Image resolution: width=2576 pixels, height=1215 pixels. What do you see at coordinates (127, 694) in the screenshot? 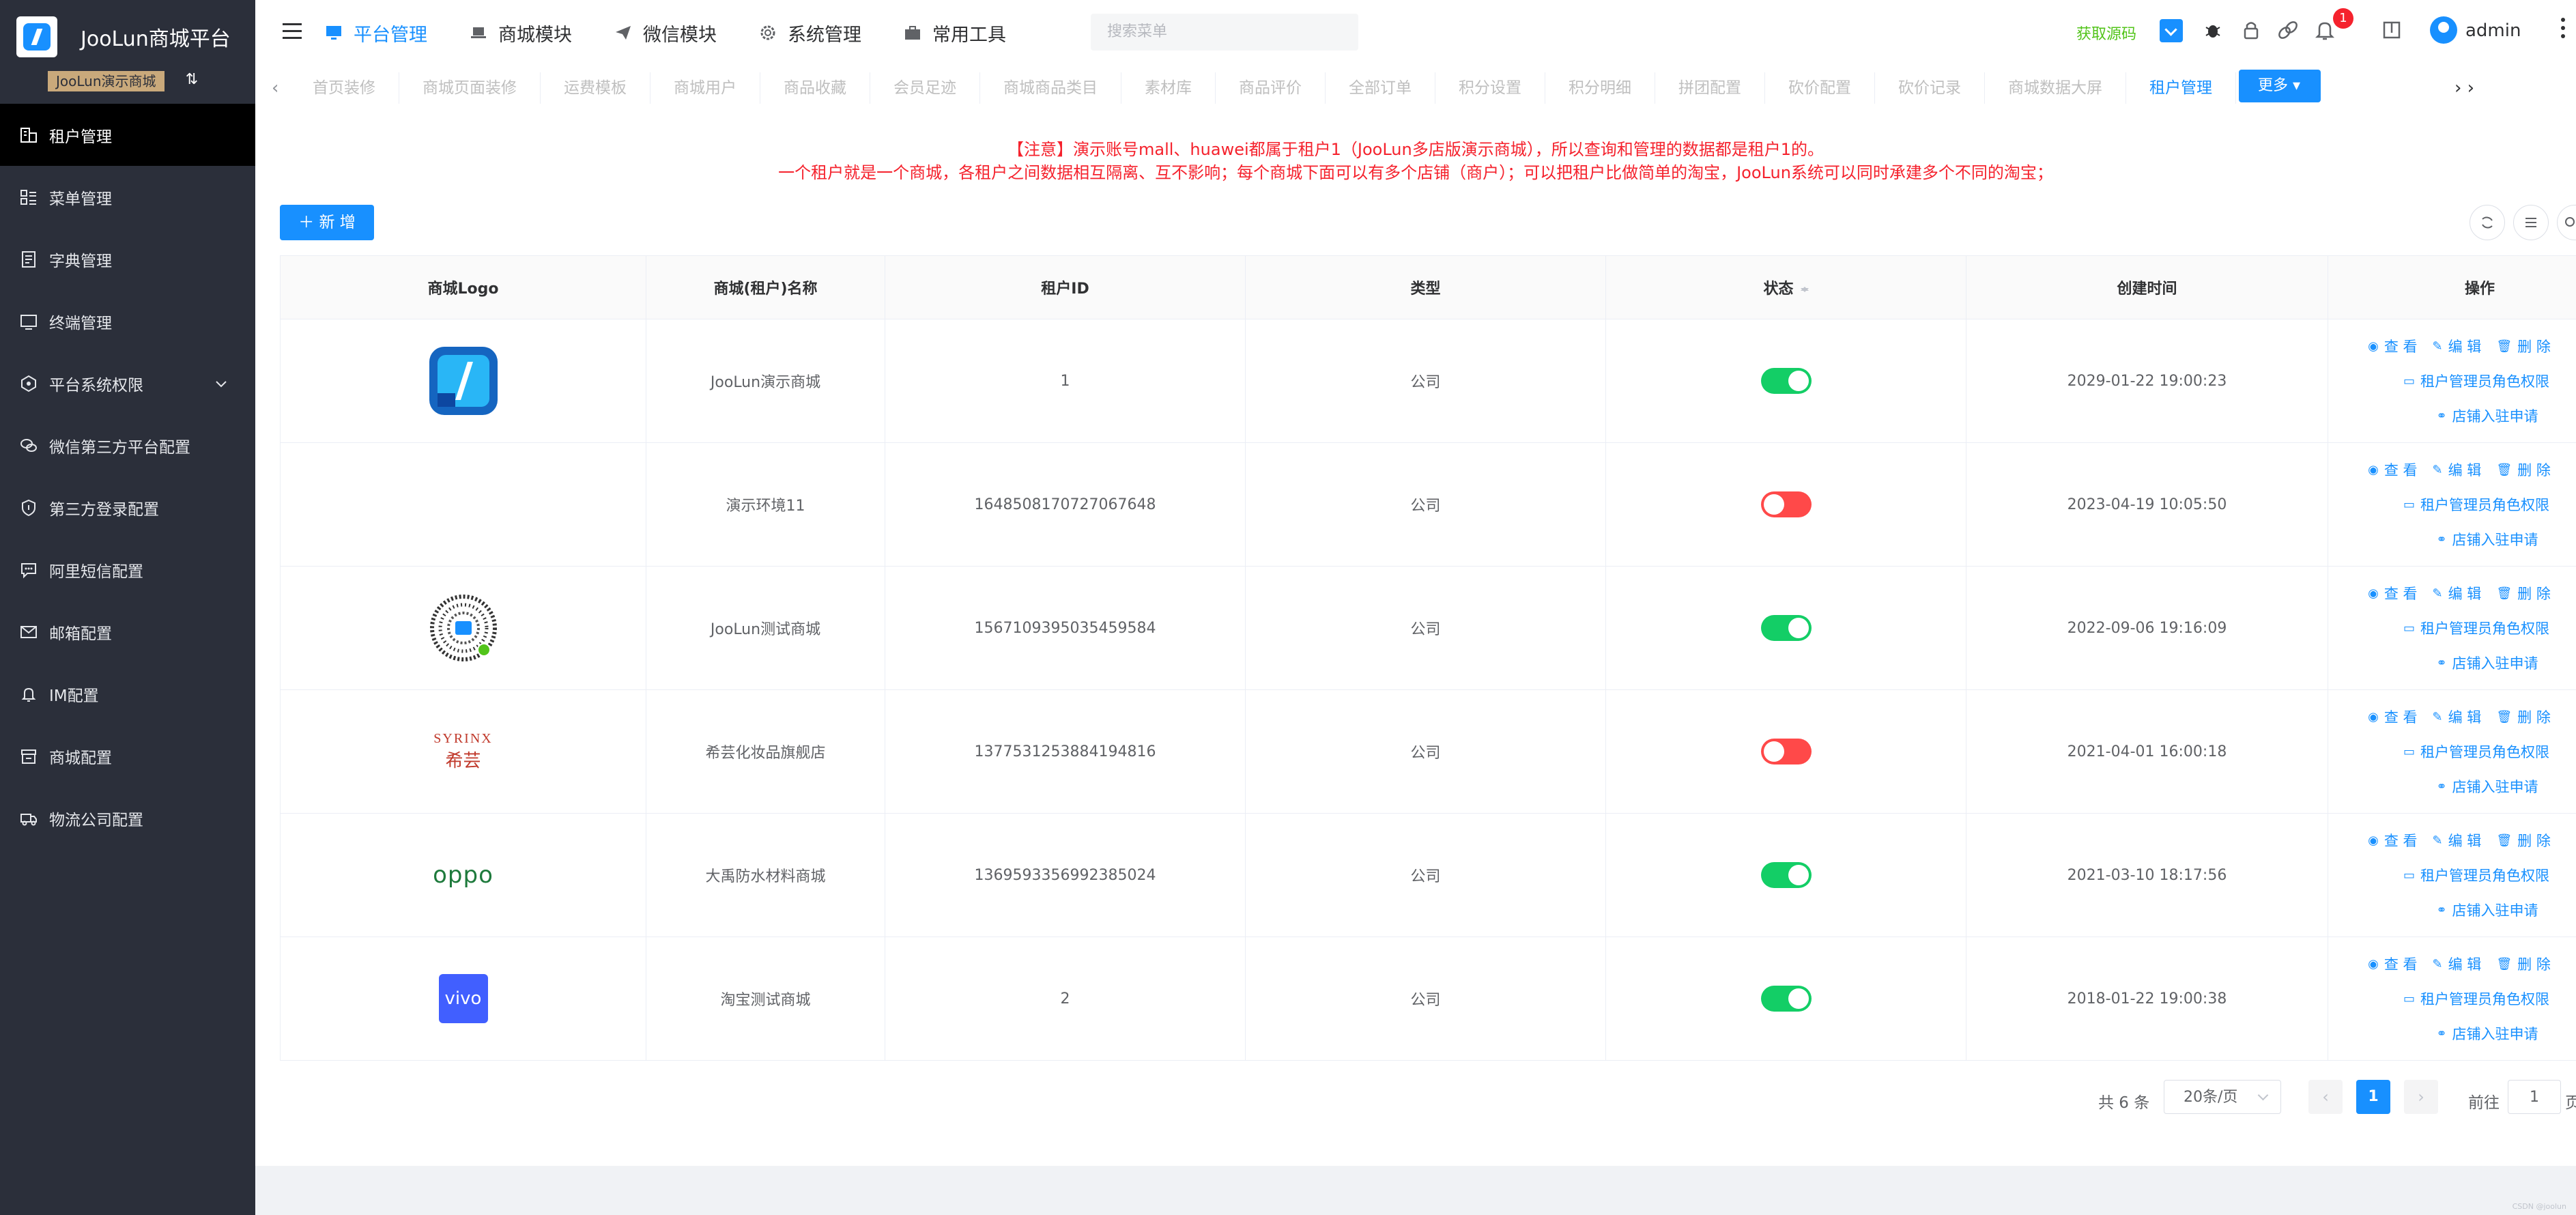
I see `sidebar-item-im: IM配置` at bounding box center [127, 694].